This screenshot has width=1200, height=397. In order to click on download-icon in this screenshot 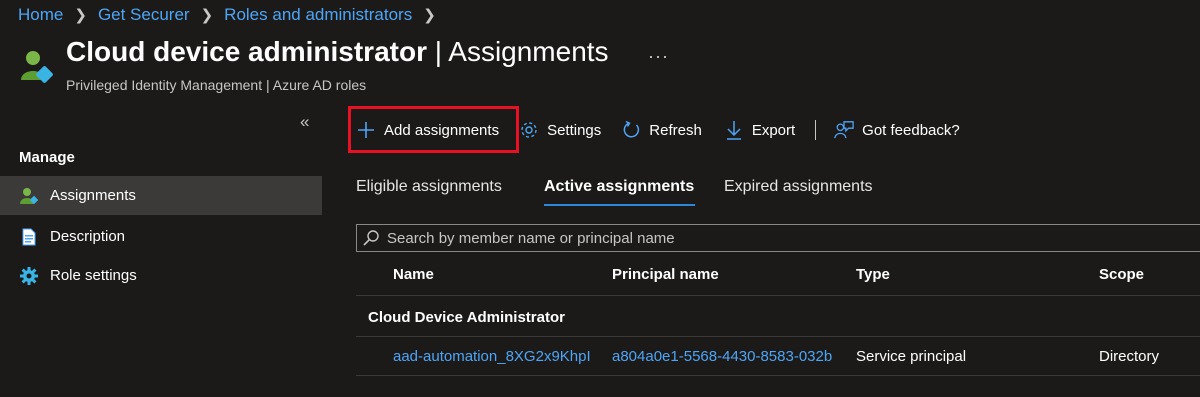, I will do `click(734, 130)`.